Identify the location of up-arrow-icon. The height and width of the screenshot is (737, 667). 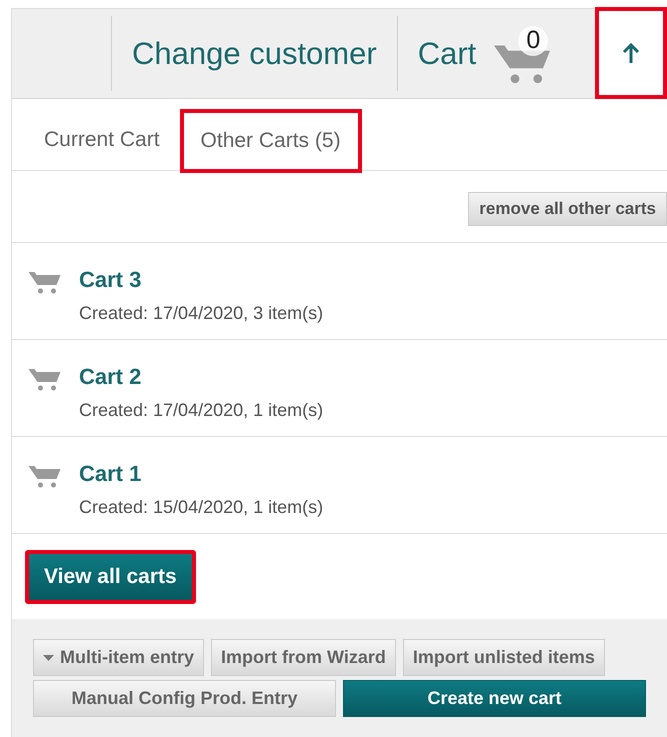
(631, 53).